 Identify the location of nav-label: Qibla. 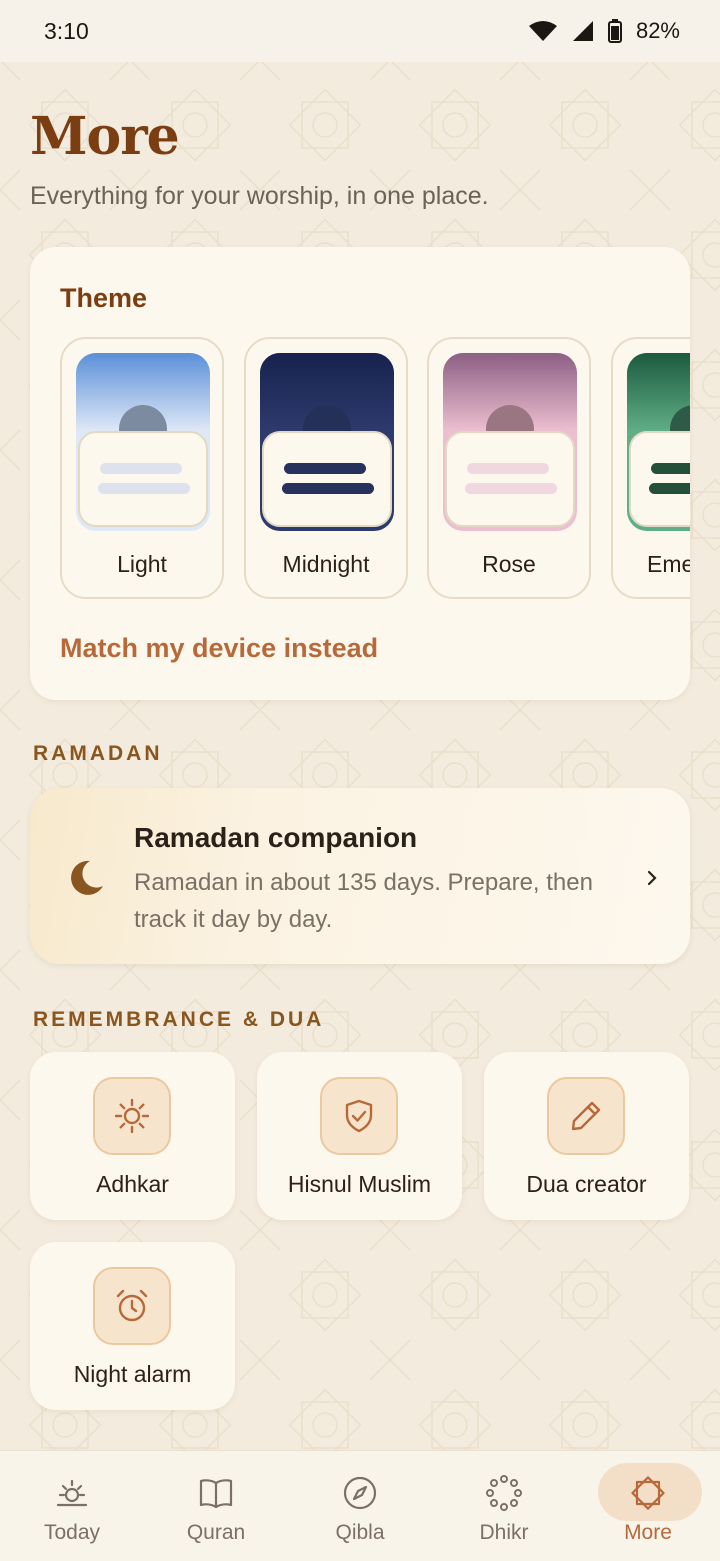
(360, 1532).